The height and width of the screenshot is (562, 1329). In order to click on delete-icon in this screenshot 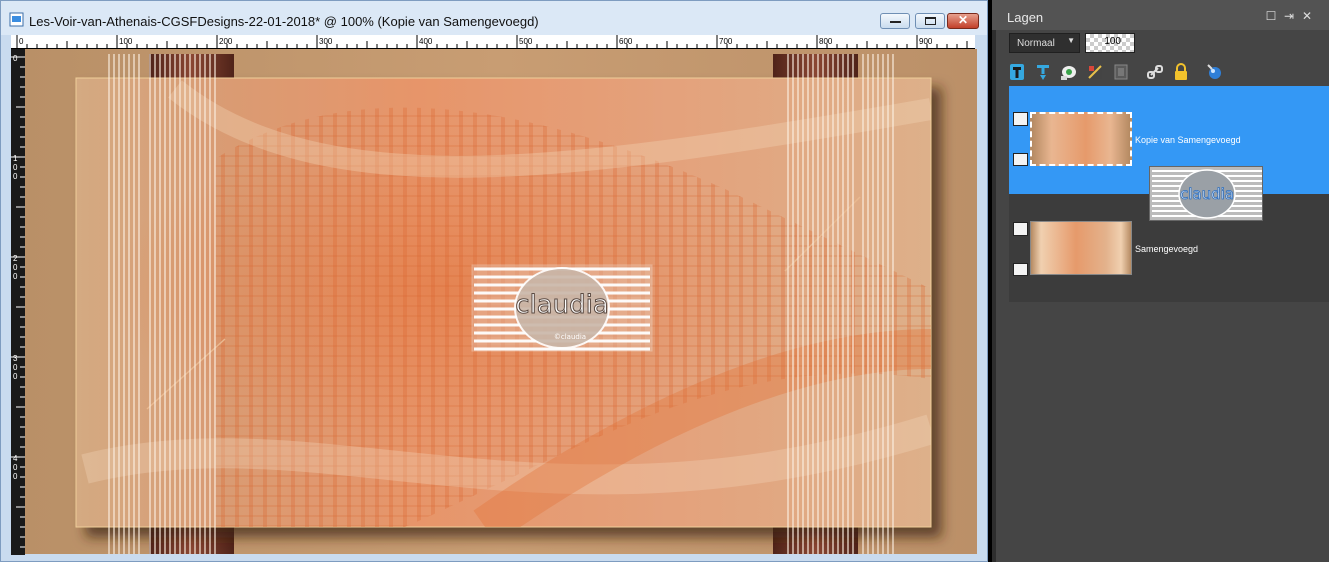, I will do `click(1215, 72)`.